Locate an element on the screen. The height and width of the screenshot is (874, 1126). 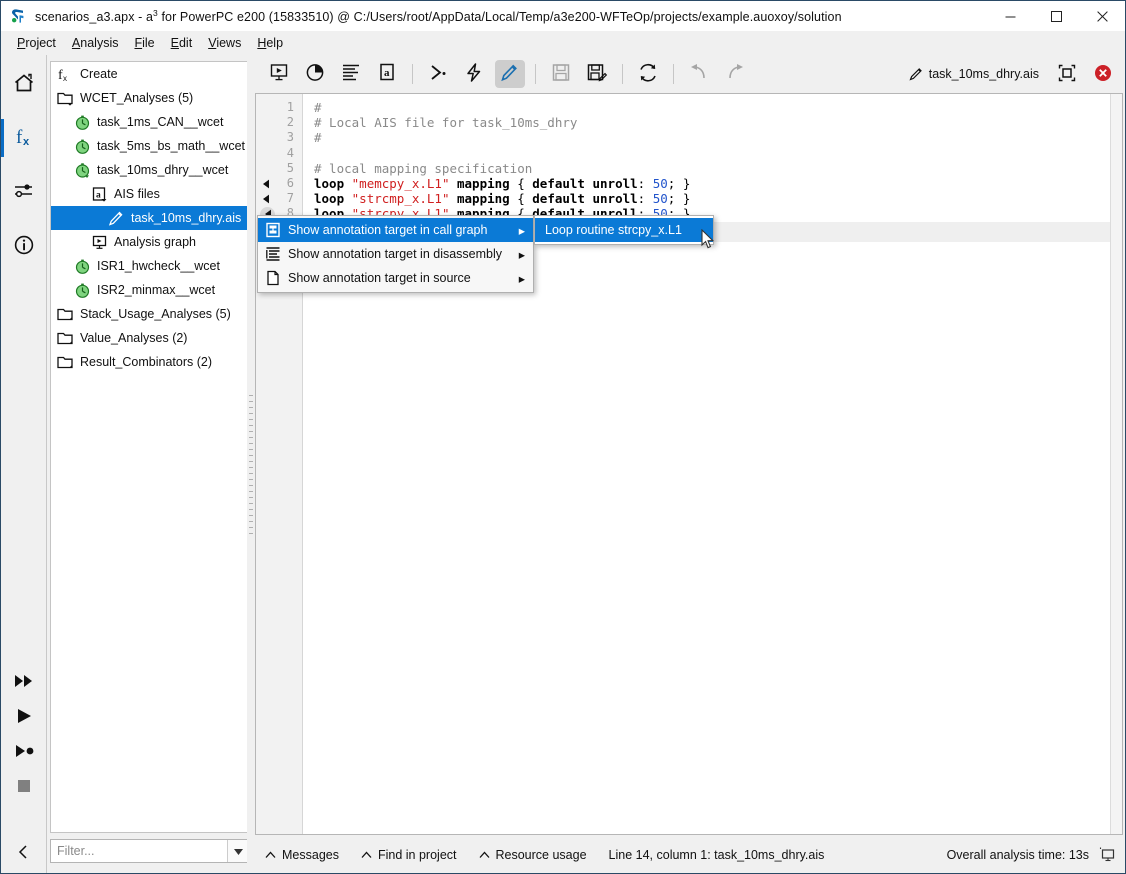
document-label: task_10ms_dhry.ais is located at coordinates (974, 74).